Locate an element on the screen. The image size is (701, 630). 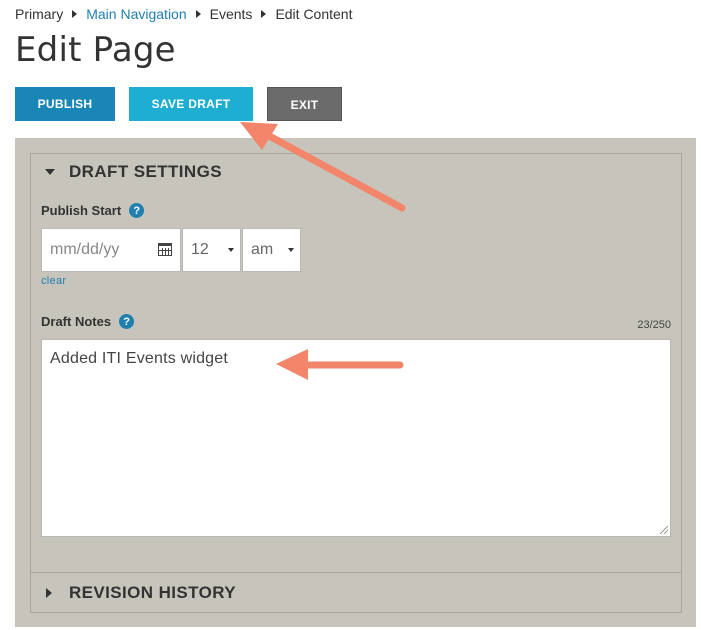
publish-button: PUBLISH is located at coordinates (65, 104).